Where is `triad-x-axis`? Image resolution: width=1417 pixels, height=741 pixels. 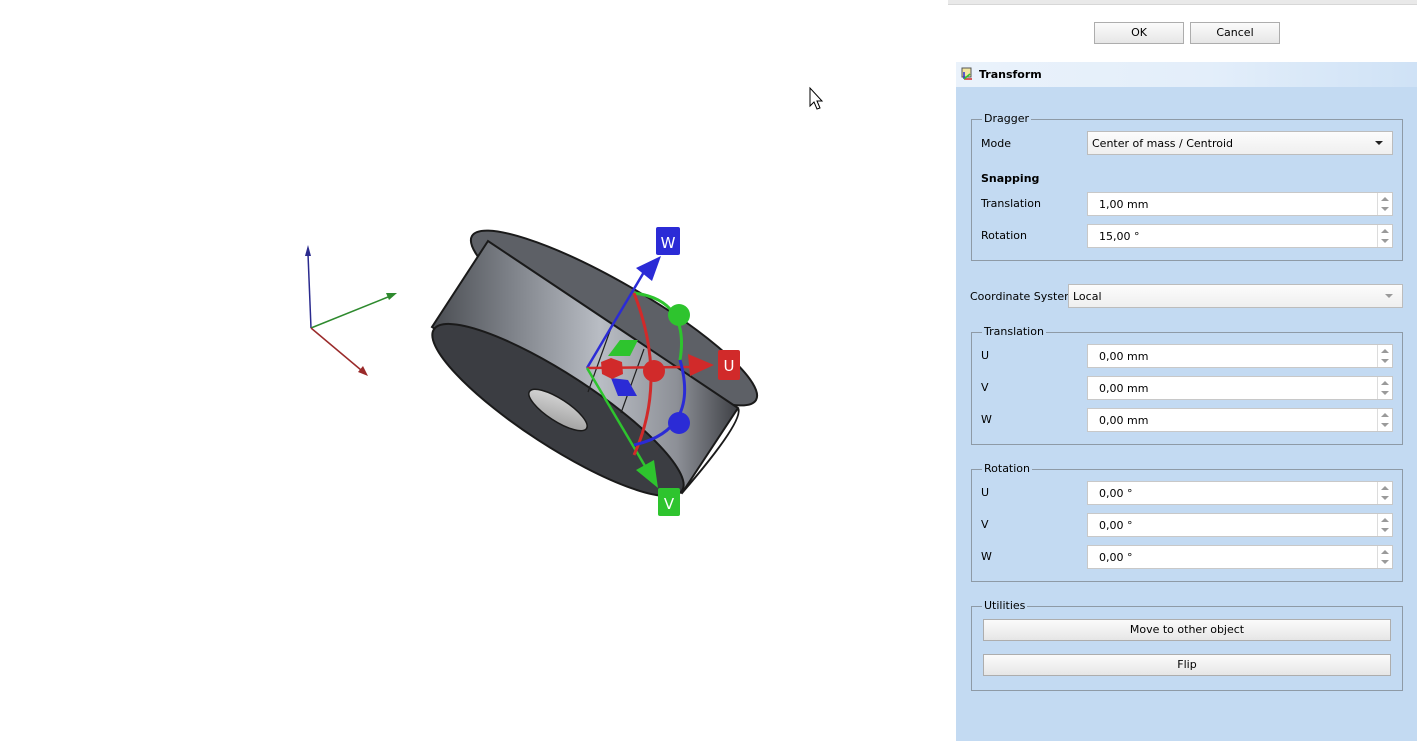 triad-x-axis is located at coordinates (336, 349).